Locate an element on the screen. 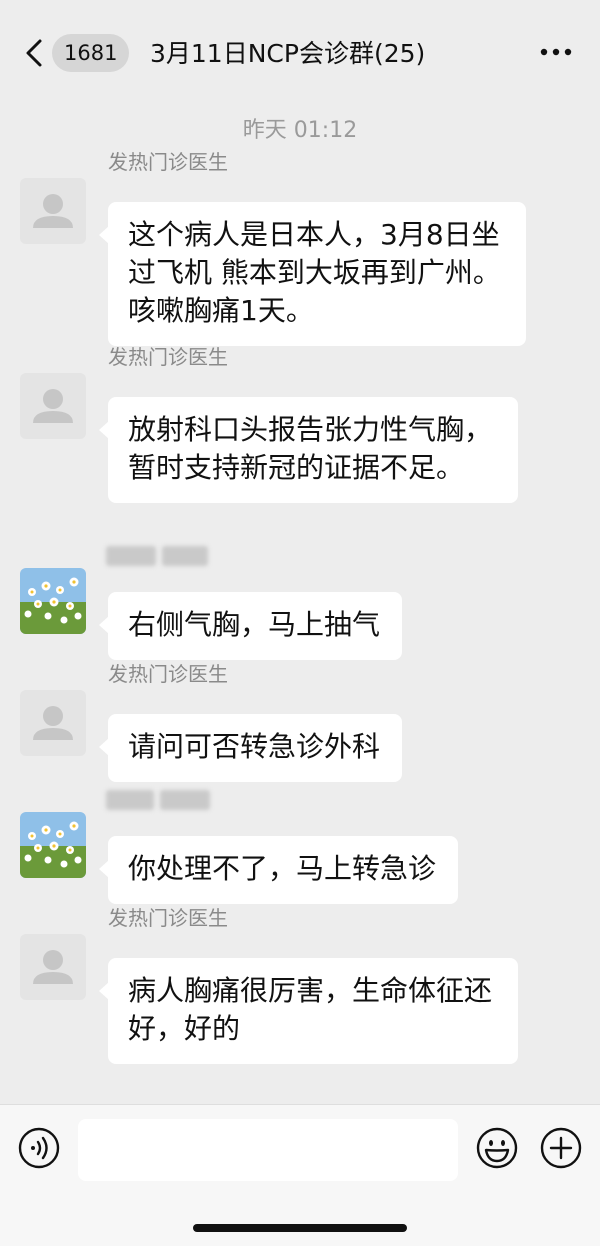 This screenshot has height=1246, width=600. message-bubble: 请问可否转急诊外科 is located at coordinates (250, 748).